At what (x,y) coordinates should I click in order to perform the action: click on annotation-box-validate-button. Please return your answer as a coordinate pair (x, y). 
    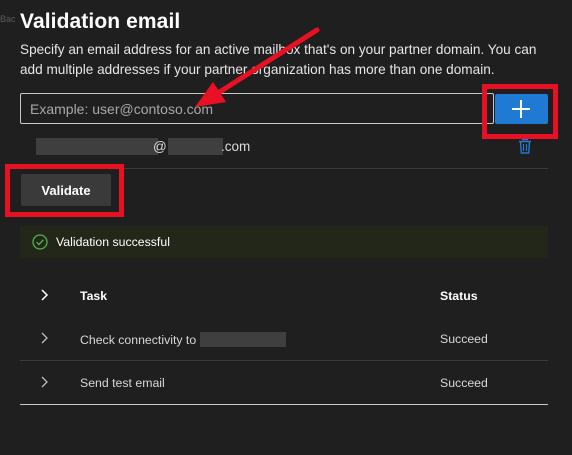
    Looking at the image, I should click on (64, 190).